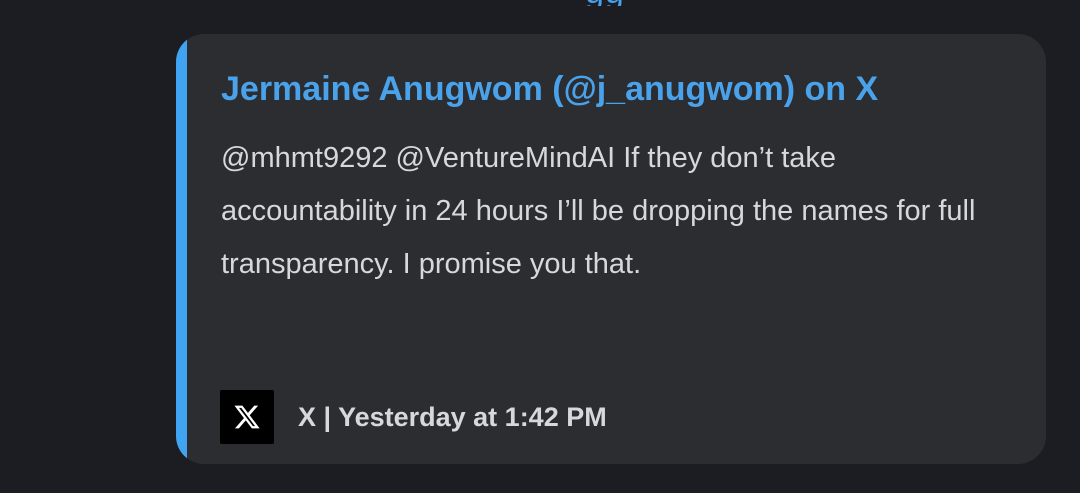 This screenshot has height=493, width=1080. What do you see at coordinates (247, 417) in the screenshot?
I see `x-logo-icon` at bounding box center [247, 417].